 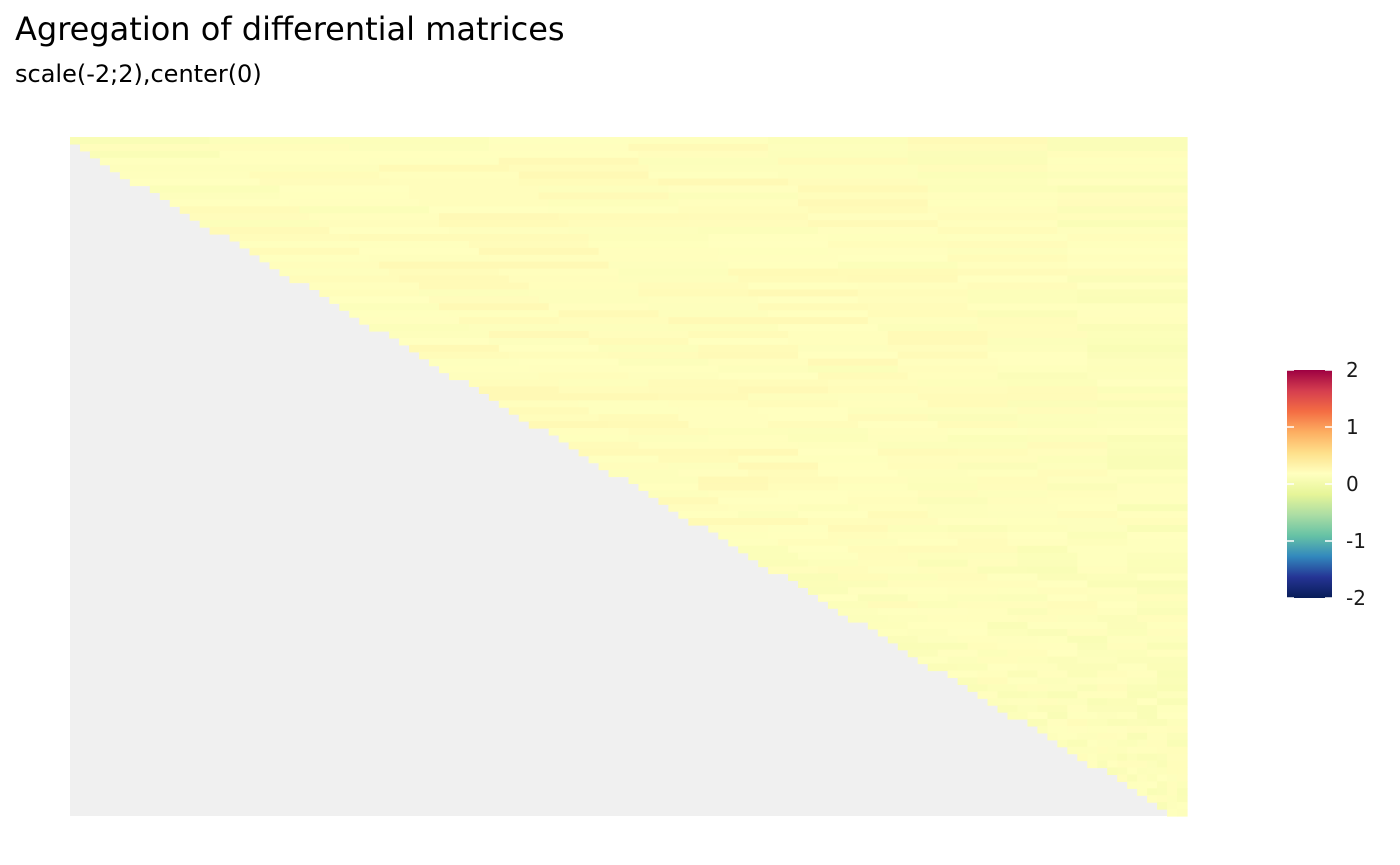 What do you see at coordinates (1356, 598) in the screenshot?
I see `colorbar-tick-label: -2` at bounding box center [1356, 598].